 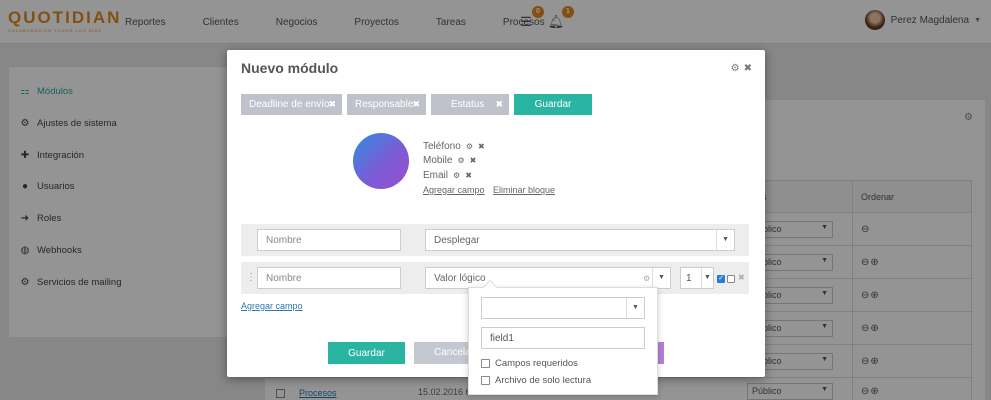 What do you see at coordinates (543, 380) in the screenshot?
I see `readonly-label: Archivo de solo lectura` at bounding box center [543, 380].